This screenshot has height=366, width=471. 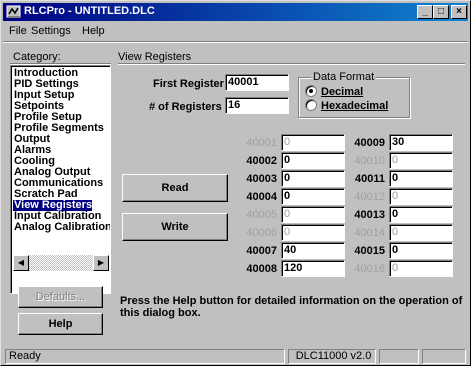 What do you see at coordinates (369, 161) in the screenshot?
I see `register-label: 40010` at bounding box center [369, 161].